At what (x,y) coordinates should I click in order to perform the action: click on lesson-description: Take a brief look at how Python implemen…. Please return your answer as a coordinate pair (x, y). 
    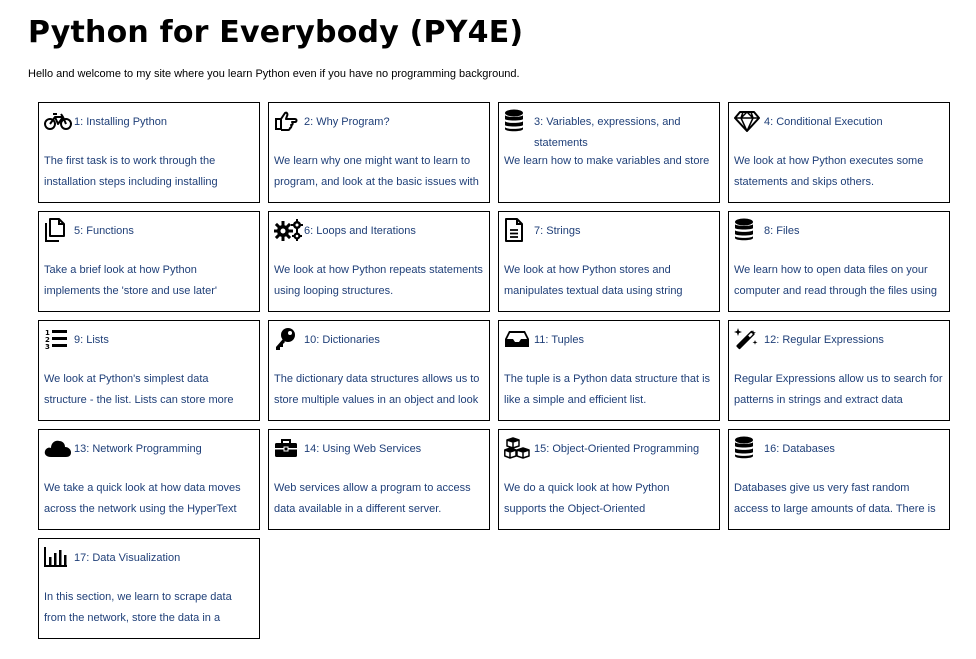
    Looking at the image, I should click on (130, 280).